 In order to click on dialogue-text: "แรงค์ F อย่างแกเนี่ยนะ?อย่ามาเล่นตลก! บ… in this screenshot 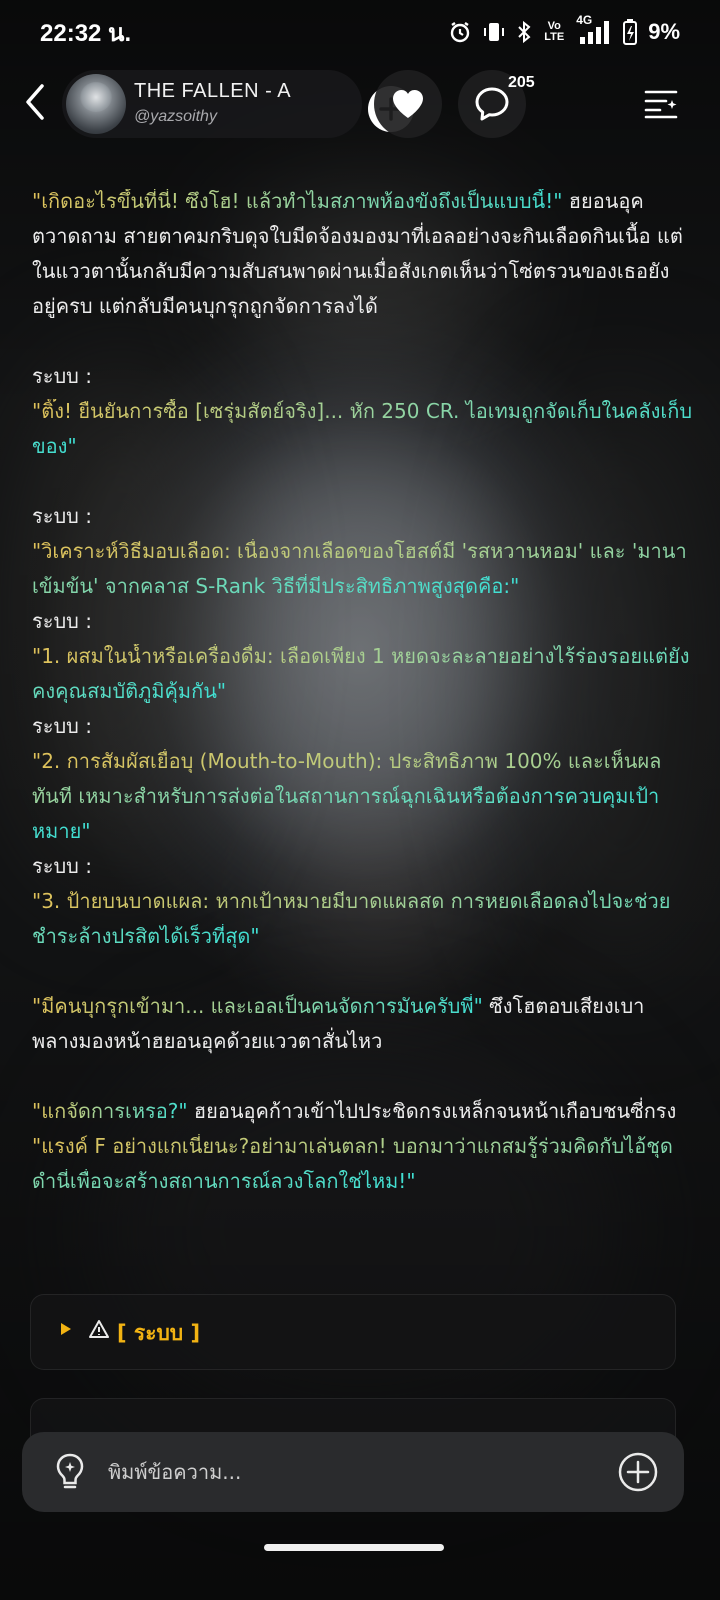, I will do `click(352, 1163)`.